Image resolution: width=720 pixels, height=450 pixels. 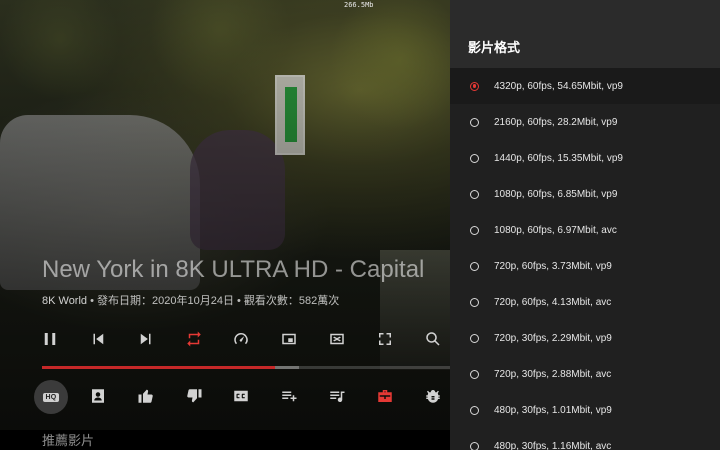 I want to click on format-option: 720p, 30fps, 2.29Mbit, vp9, so click(x=585, y=338).